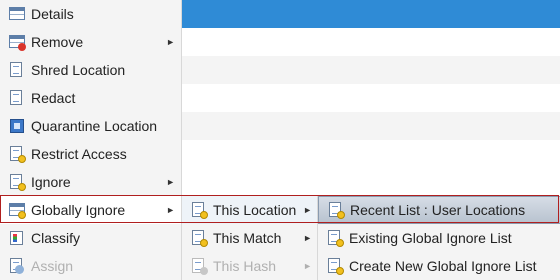  Describe the element at coordinates (90, 266) in the screenshot. I see `menu-item-assign: Assign` at that location.